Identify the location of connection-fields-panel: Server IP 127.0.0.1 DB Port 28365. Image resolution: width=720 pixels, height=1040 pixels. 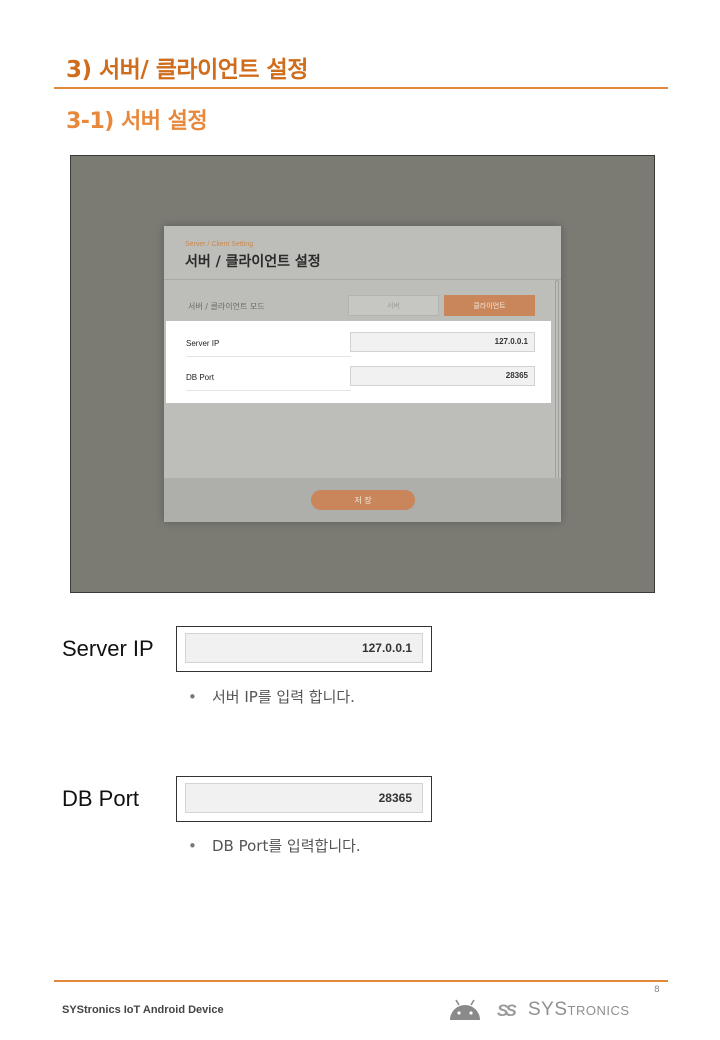
(358, 362).